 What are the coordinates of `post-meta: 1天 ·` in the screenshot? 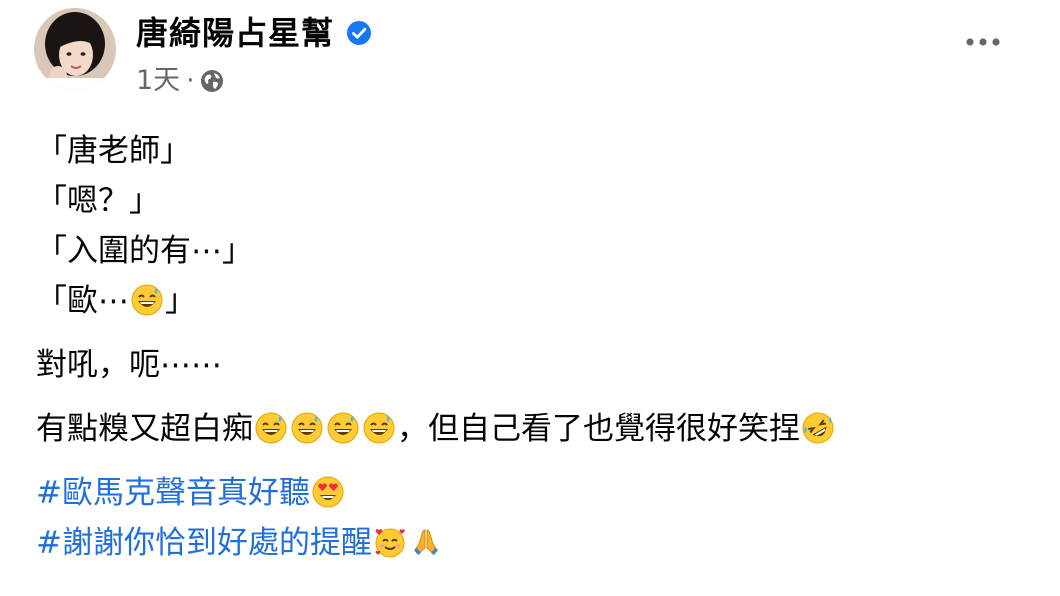 It's located at (180, 81).